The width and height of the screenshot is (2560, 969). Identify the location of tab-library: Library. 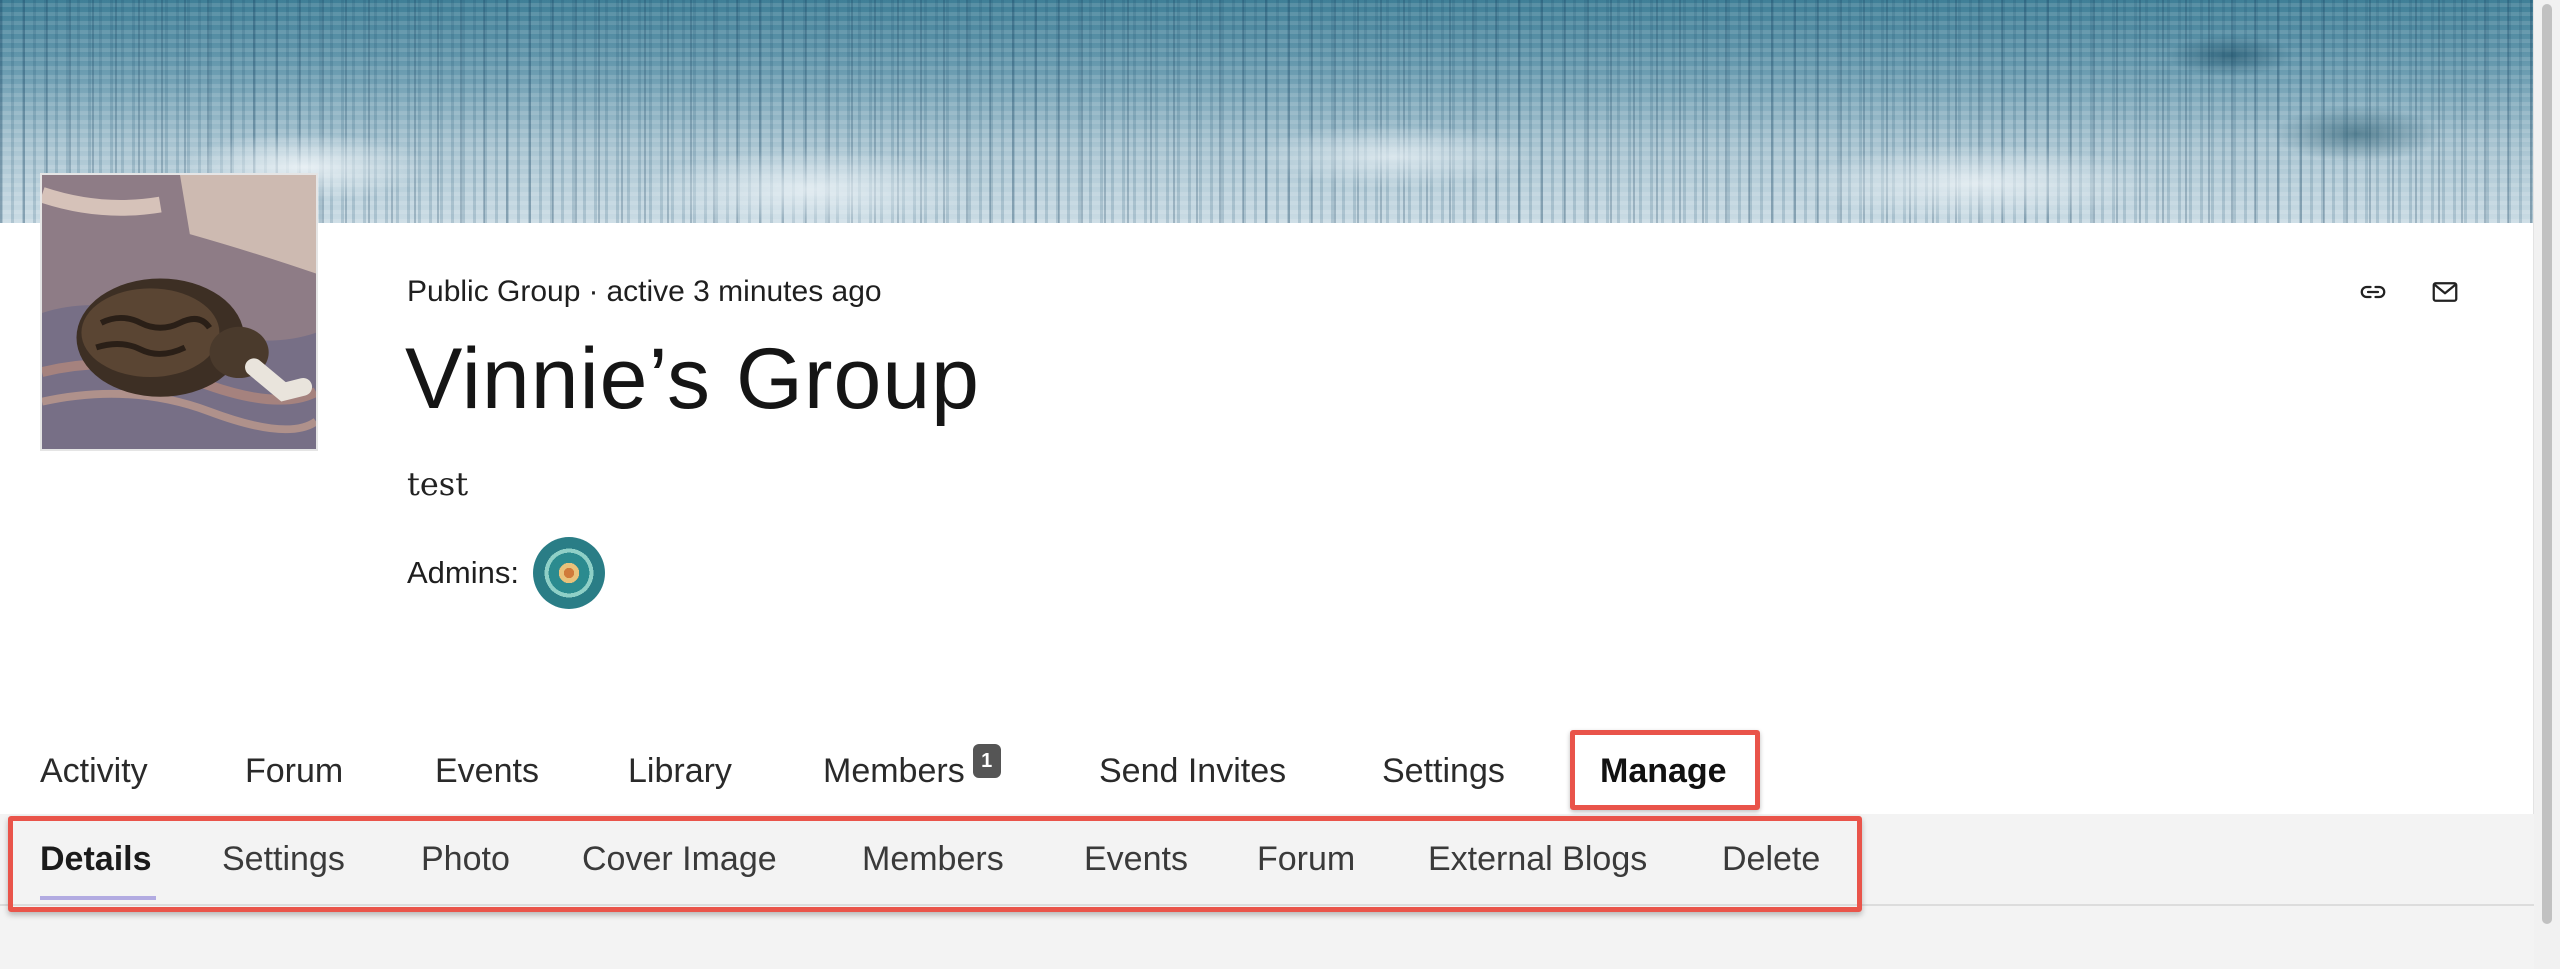
(680, 771).